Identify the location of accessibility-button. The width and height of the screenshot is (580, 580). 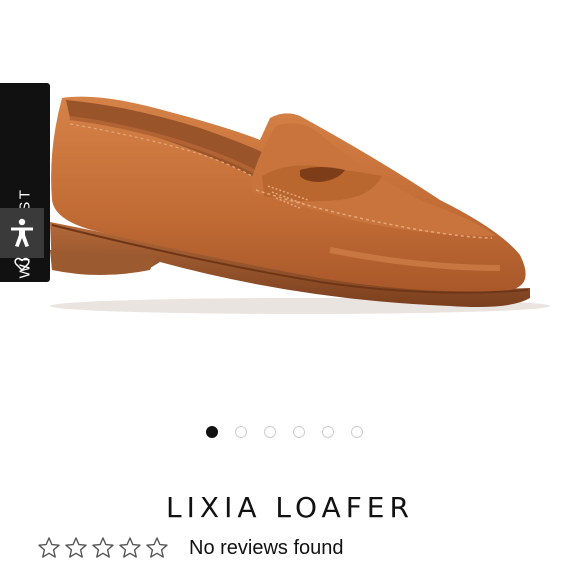
(22, 233).